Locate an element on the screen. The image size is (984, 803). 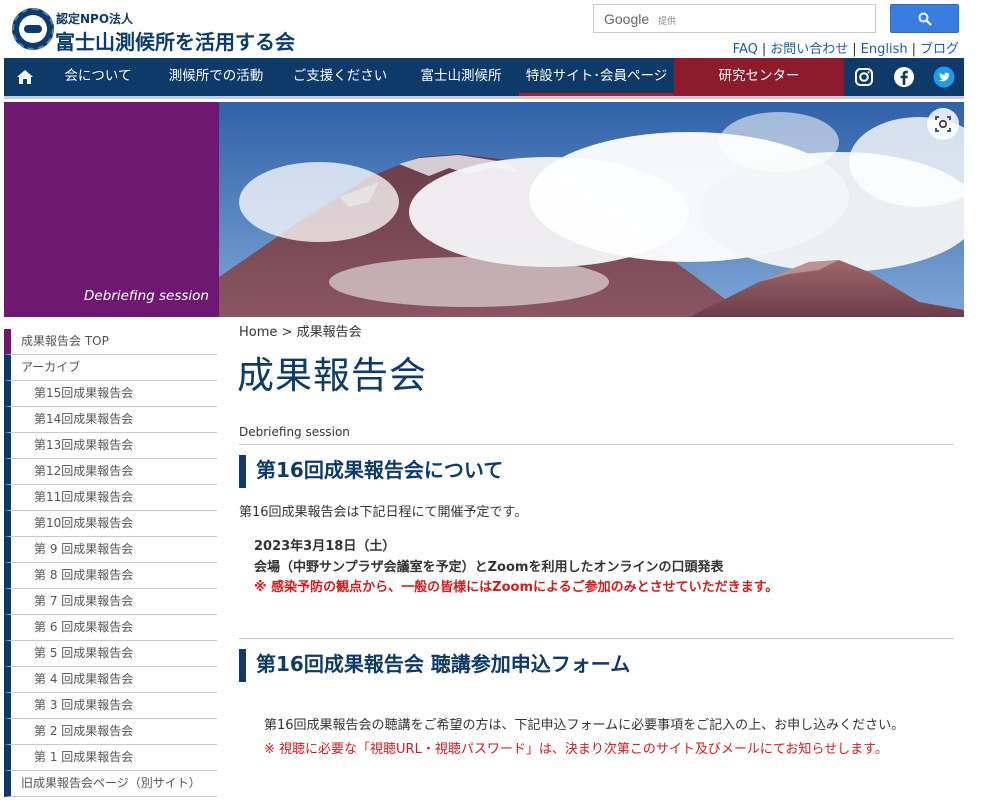
breadcrumb-sep: > is located at coordinates (287, 332).